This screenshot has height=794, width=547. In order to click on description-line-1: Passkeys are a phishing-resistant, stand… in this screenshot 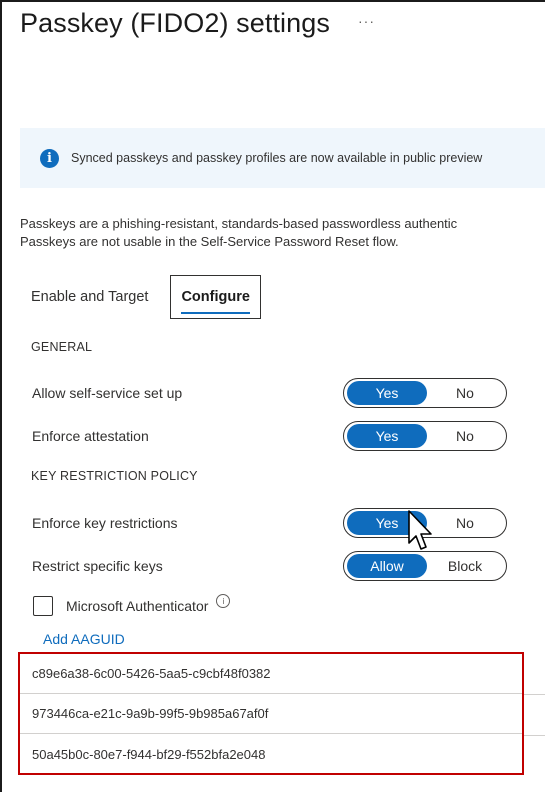, I will do `click(239, 223)`.